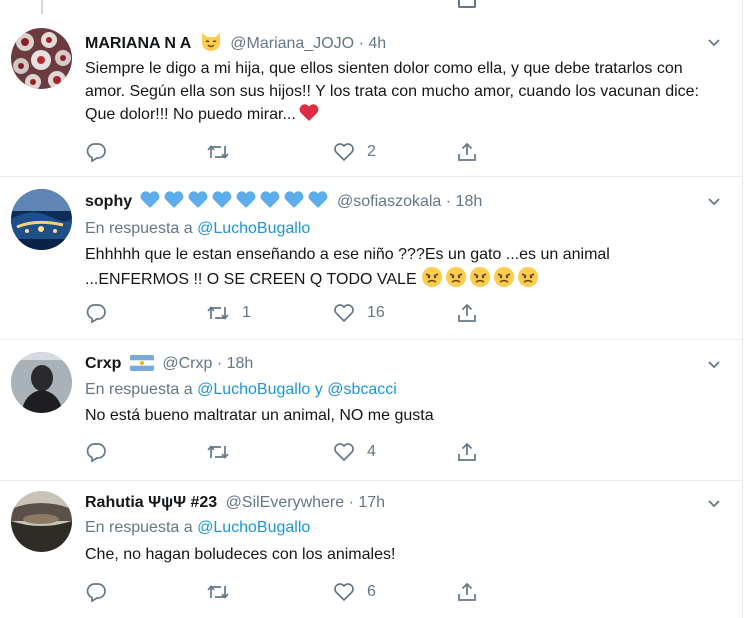 The height and width of the screenshot is (618, 750). What do you see at coordinates (42, 7) in the screenshot?
I see `thread-line` at bounding box center [42, 7].